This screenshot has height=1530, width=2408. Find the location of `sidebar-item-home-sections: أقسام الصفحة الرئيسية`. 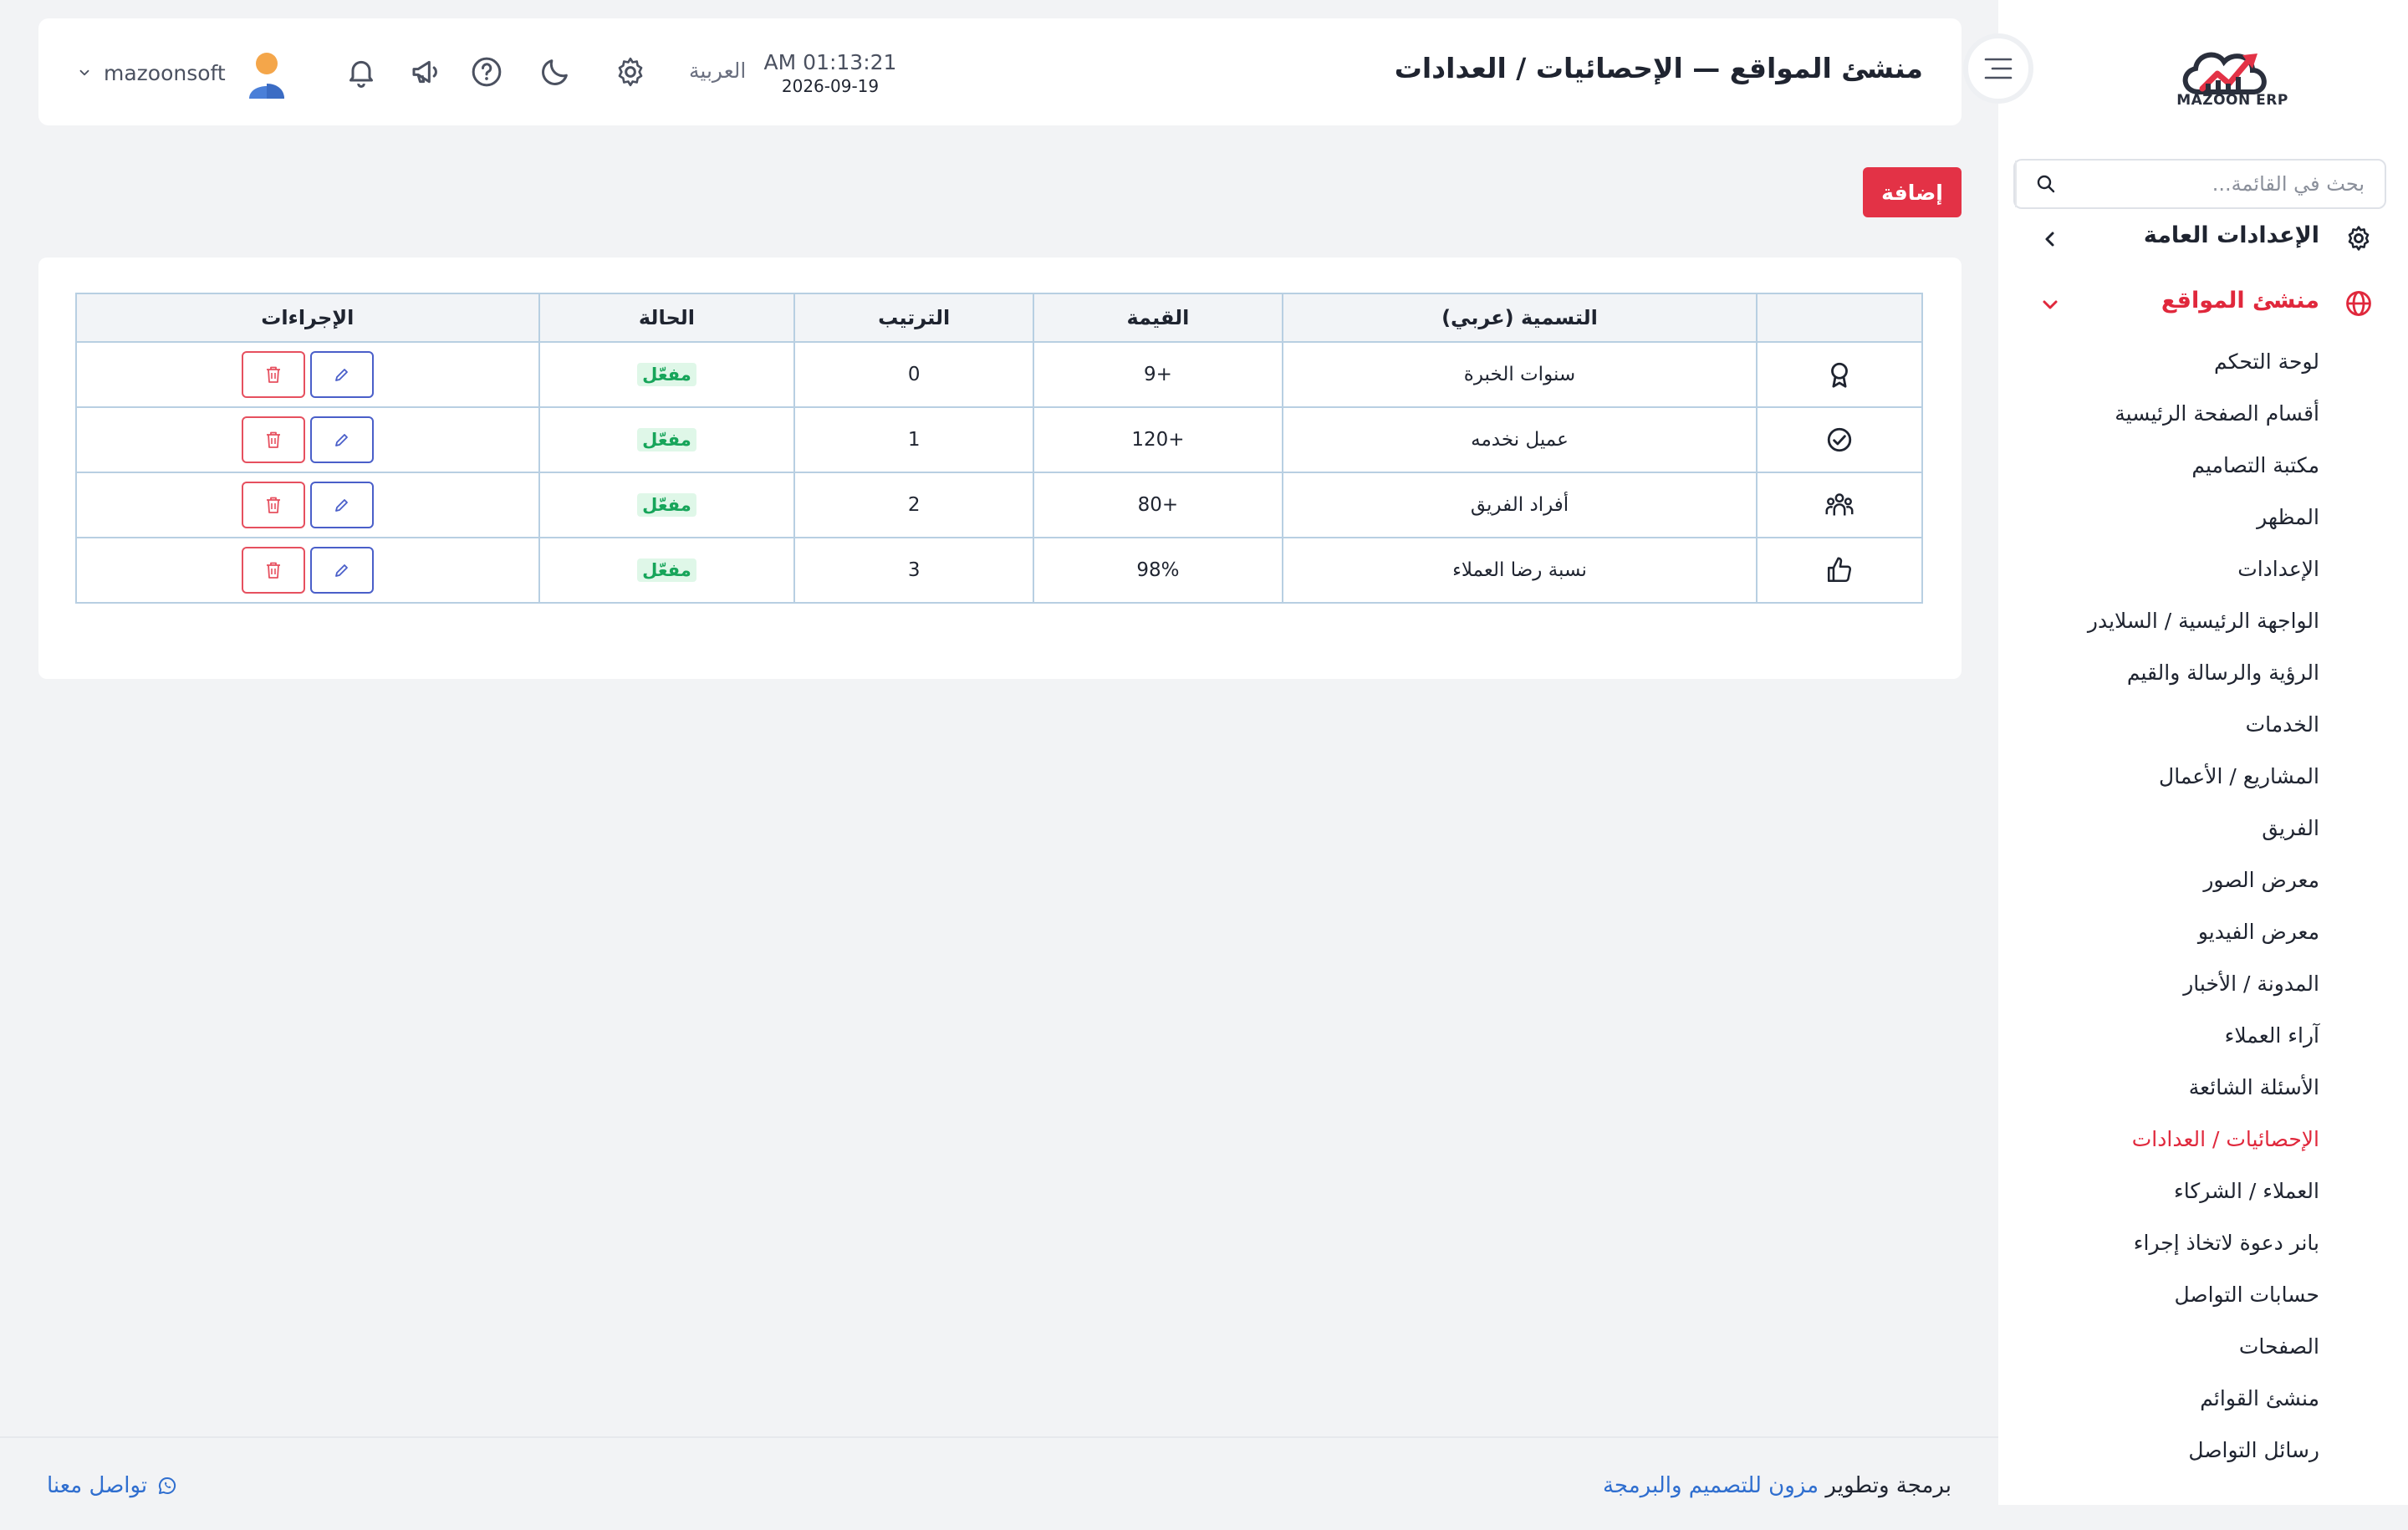

sidebar-item-home-sections: أقسام الصفحة الرئيسية is located at coordinates (2217, 413).